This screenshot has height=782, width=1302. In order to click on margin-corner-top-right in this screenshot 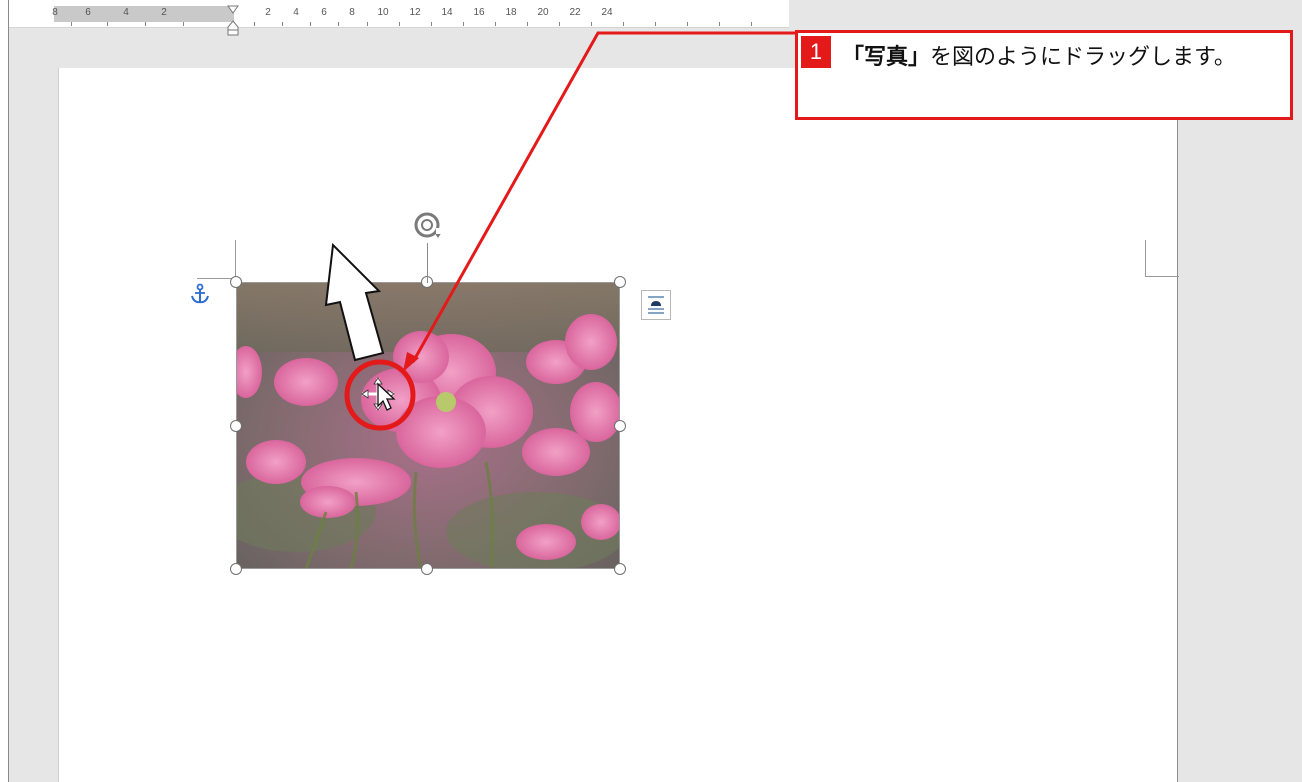, I will do `click(1162, 258)`.